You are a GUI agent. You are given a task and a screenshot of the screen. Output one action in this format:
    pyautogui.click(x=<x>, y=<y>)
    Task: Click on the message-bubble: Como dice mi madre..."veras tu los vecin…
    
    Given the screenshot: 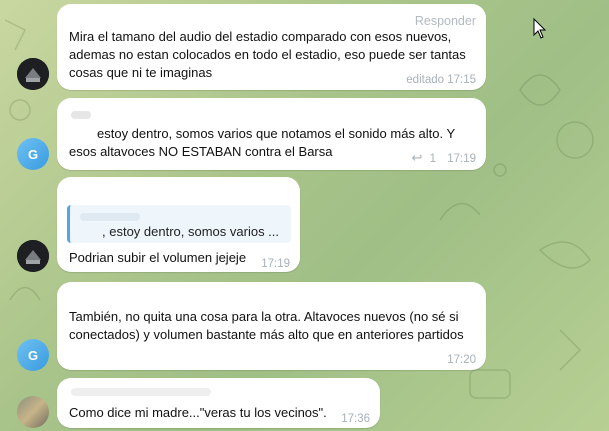 What is the action you would take?
    pyautogui.click(x=218, y=403)
    